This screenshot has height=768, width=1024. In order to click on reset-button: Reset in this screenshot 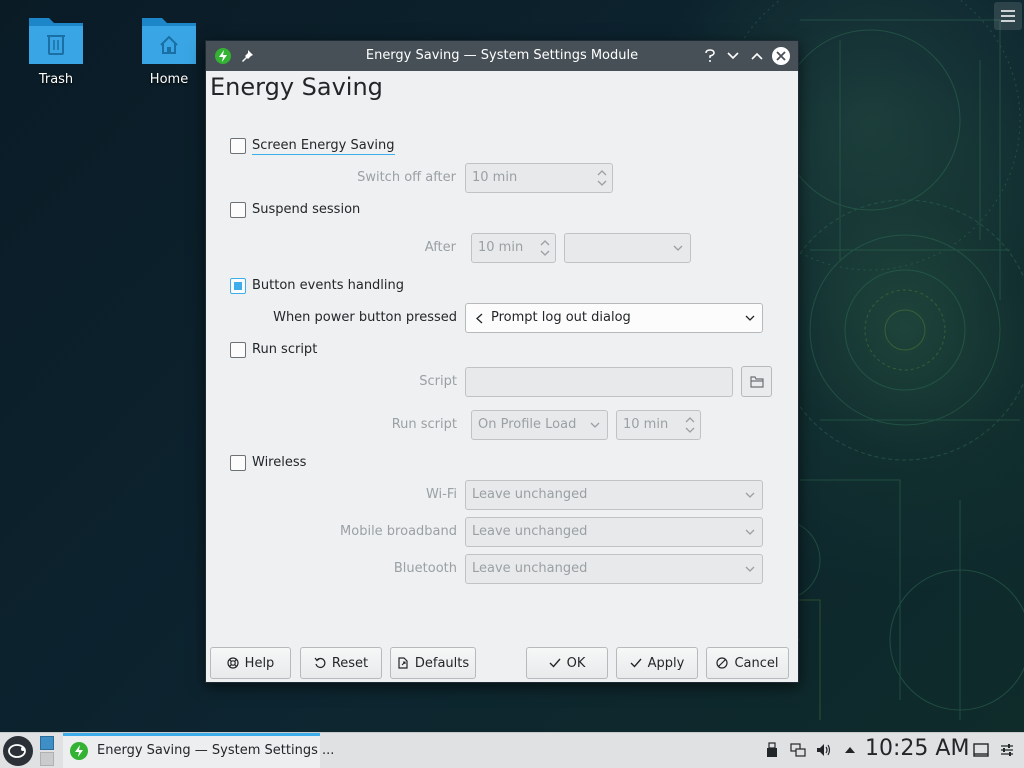, I will do `click(341, 663)`.